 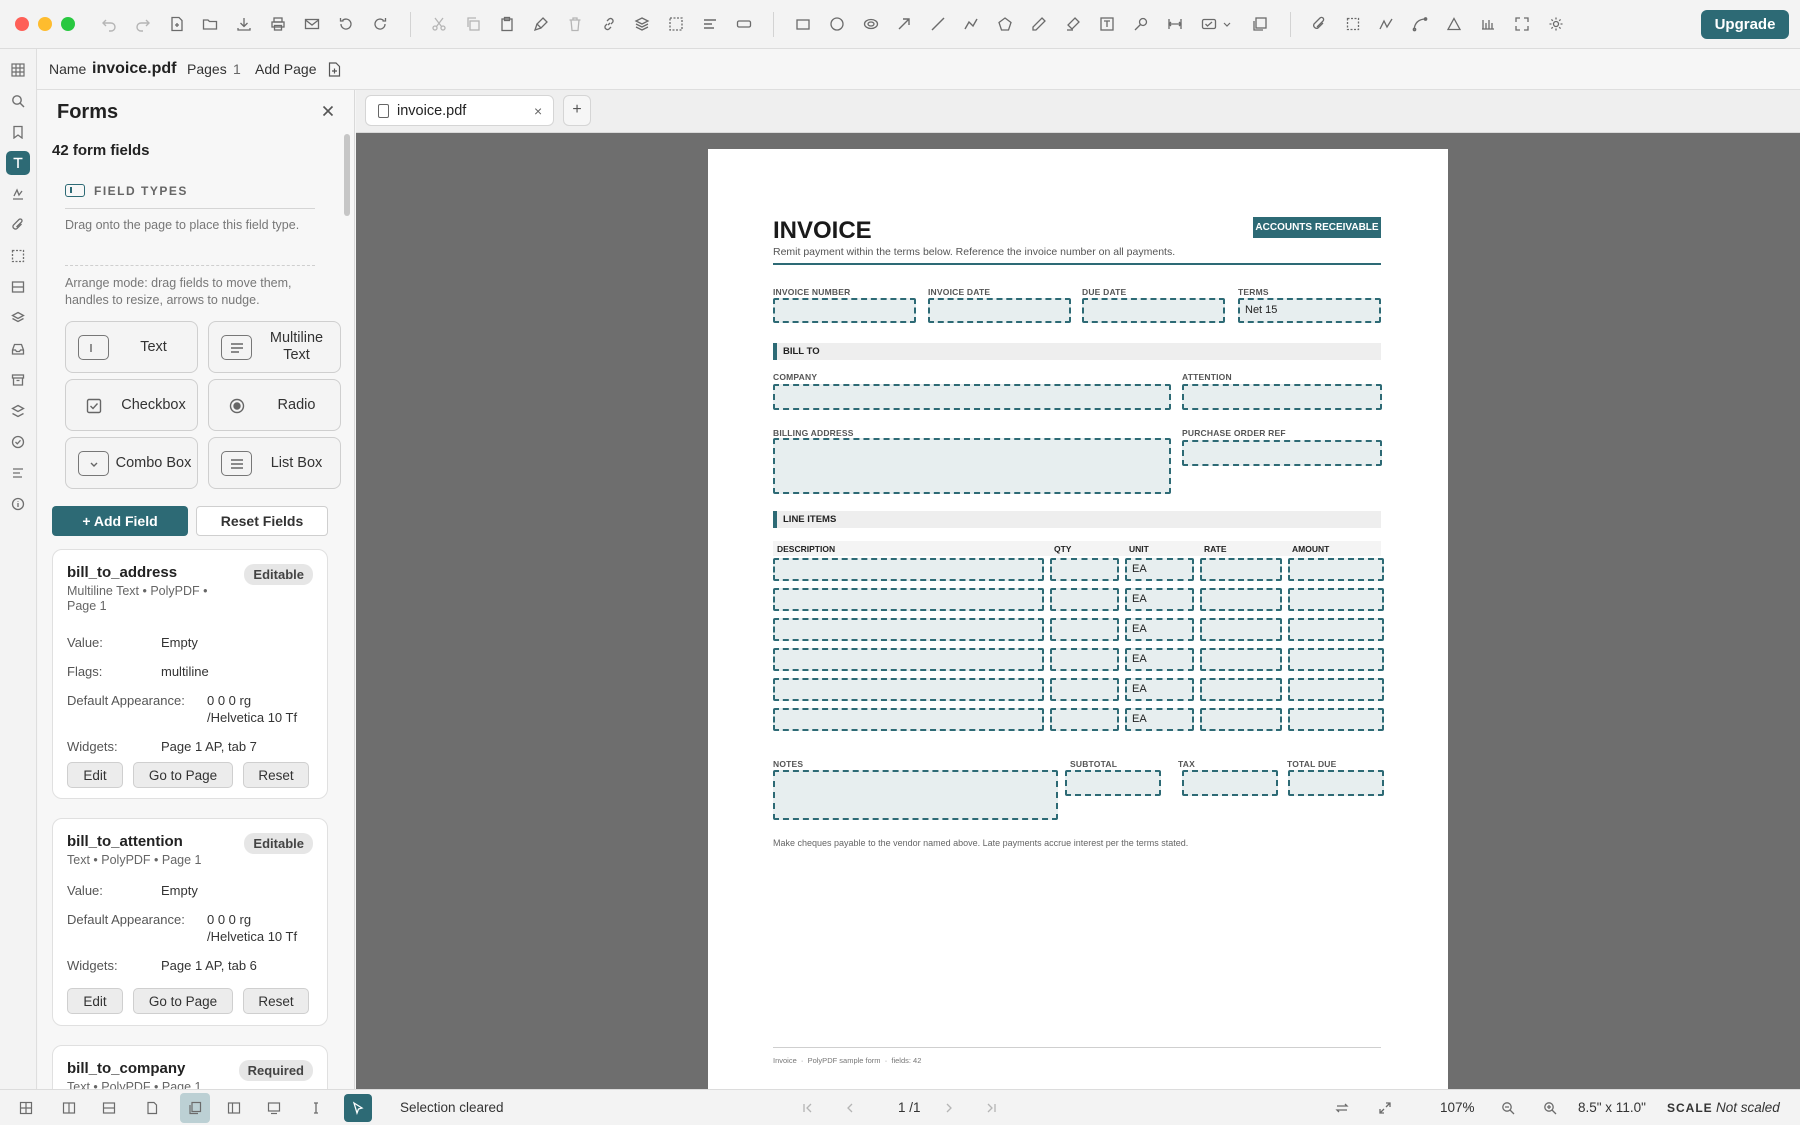 I want to click on field-type-multiline-text: Multiline Text, so click(x=274, y=347).